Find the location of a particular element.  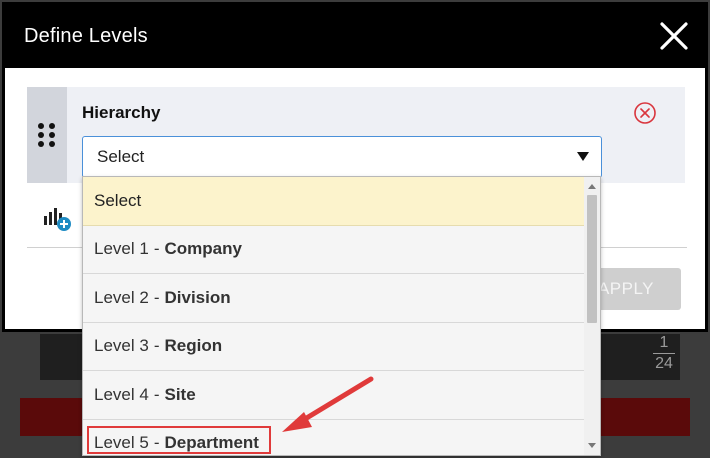

option-level-label: Level 2 is located at coordinates (121, 297).